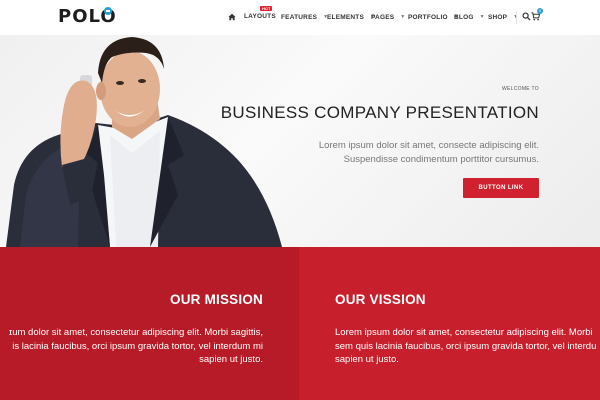 The width and height of the screenshot is (600, 400). I want to click on nav-item-portfolio: PORTFOLIO ▼, so click(433, 17).